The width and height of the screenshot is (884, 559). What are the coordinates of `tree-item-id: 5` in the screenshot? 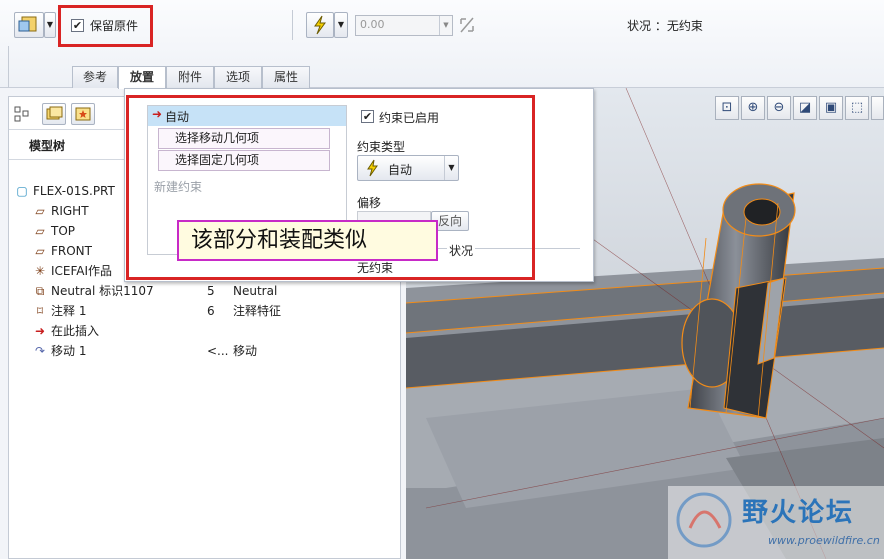 It's located at (211, 291).